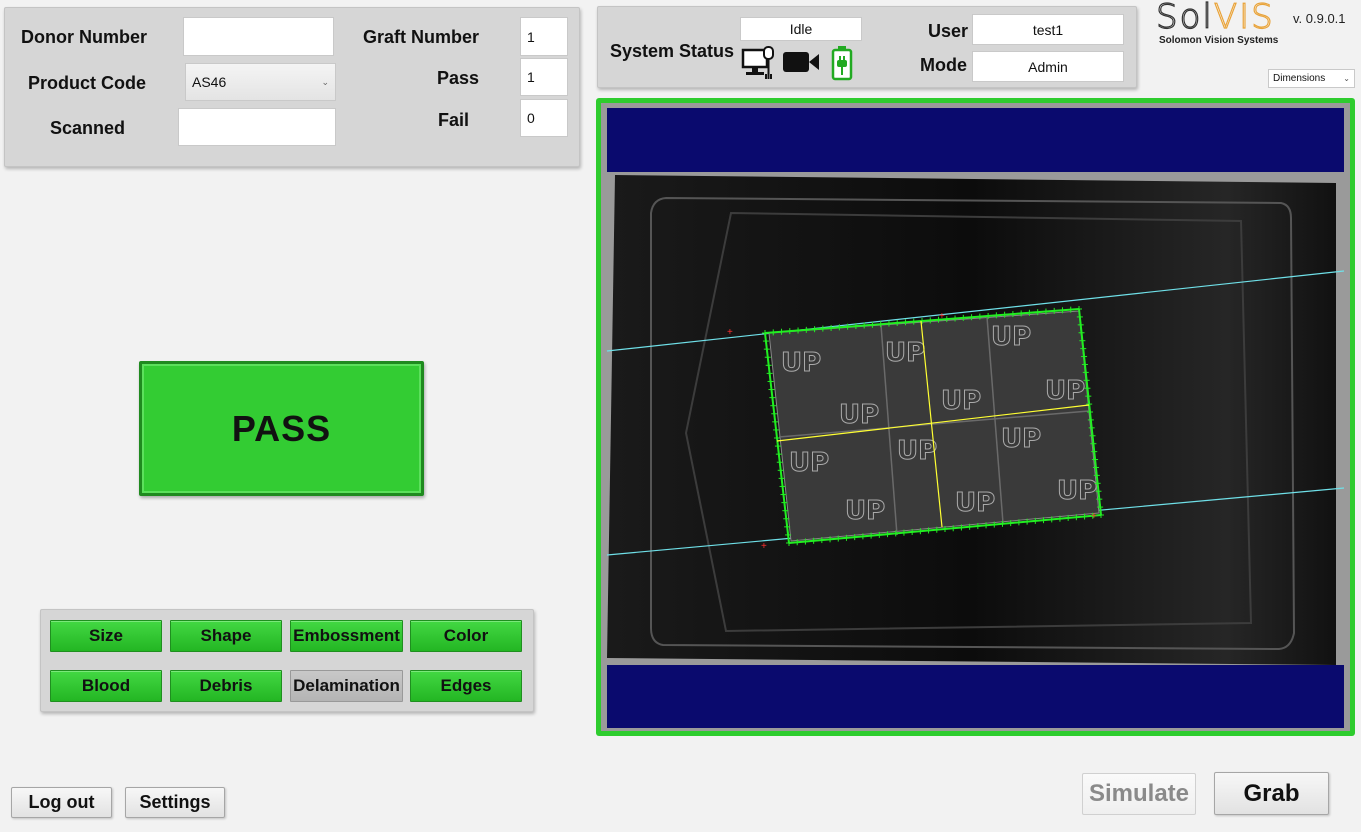 The width and height of the screenshot is (1361, 832). I want to click on system-status-label: System Status, so click(672, 51).